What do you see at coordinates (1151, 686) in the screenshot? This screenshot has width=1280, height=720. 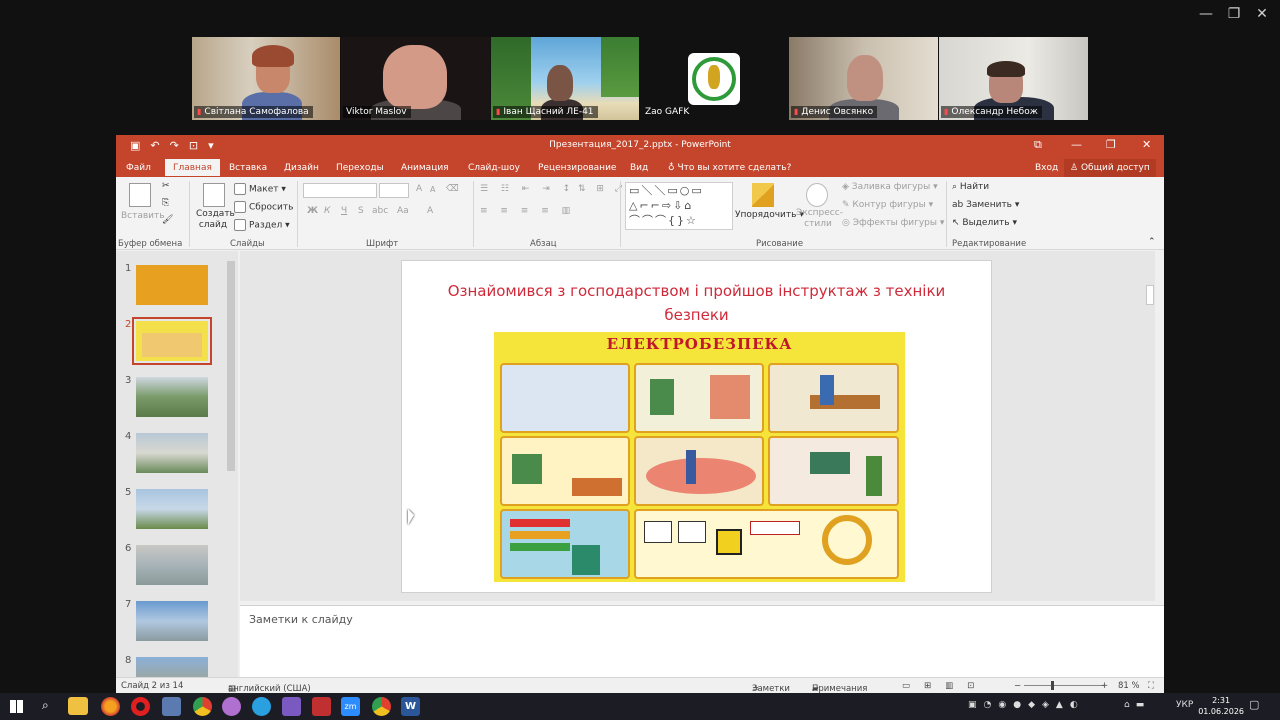 I see `fit-slide-icon: ⛶` at bounding box center [1151, 686].